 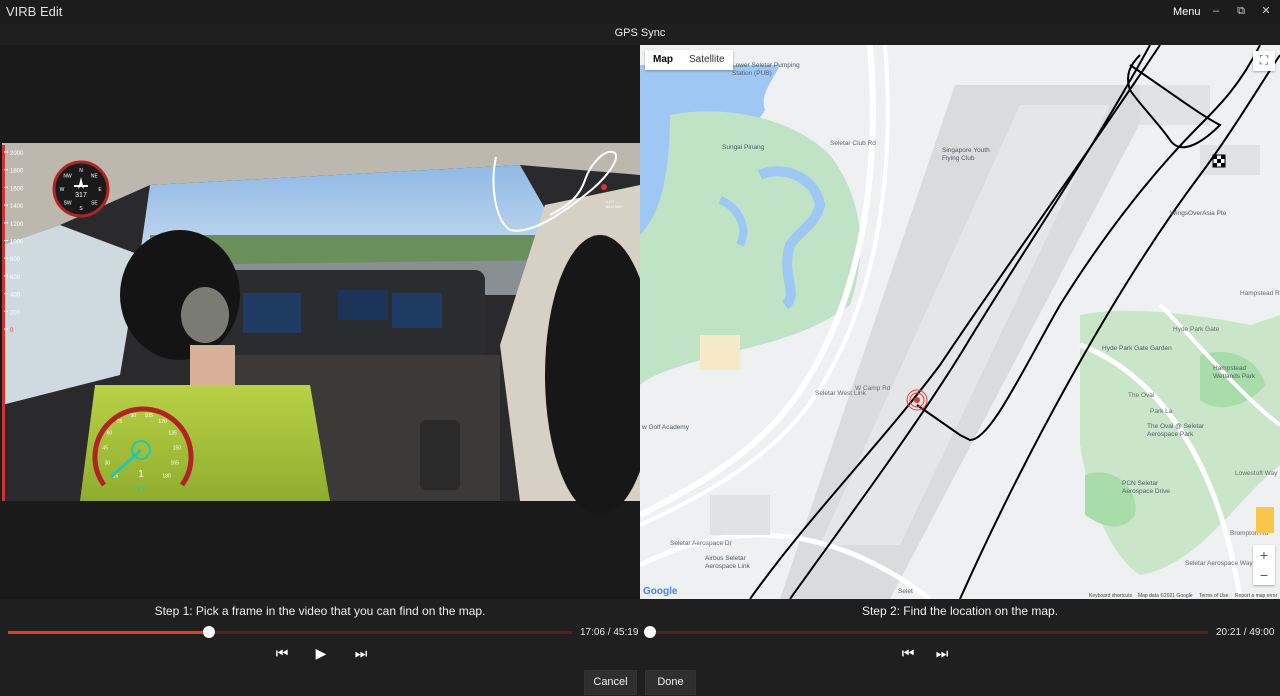 I want to click on map-label: Aerospace Link, so click(x=728, y=566).